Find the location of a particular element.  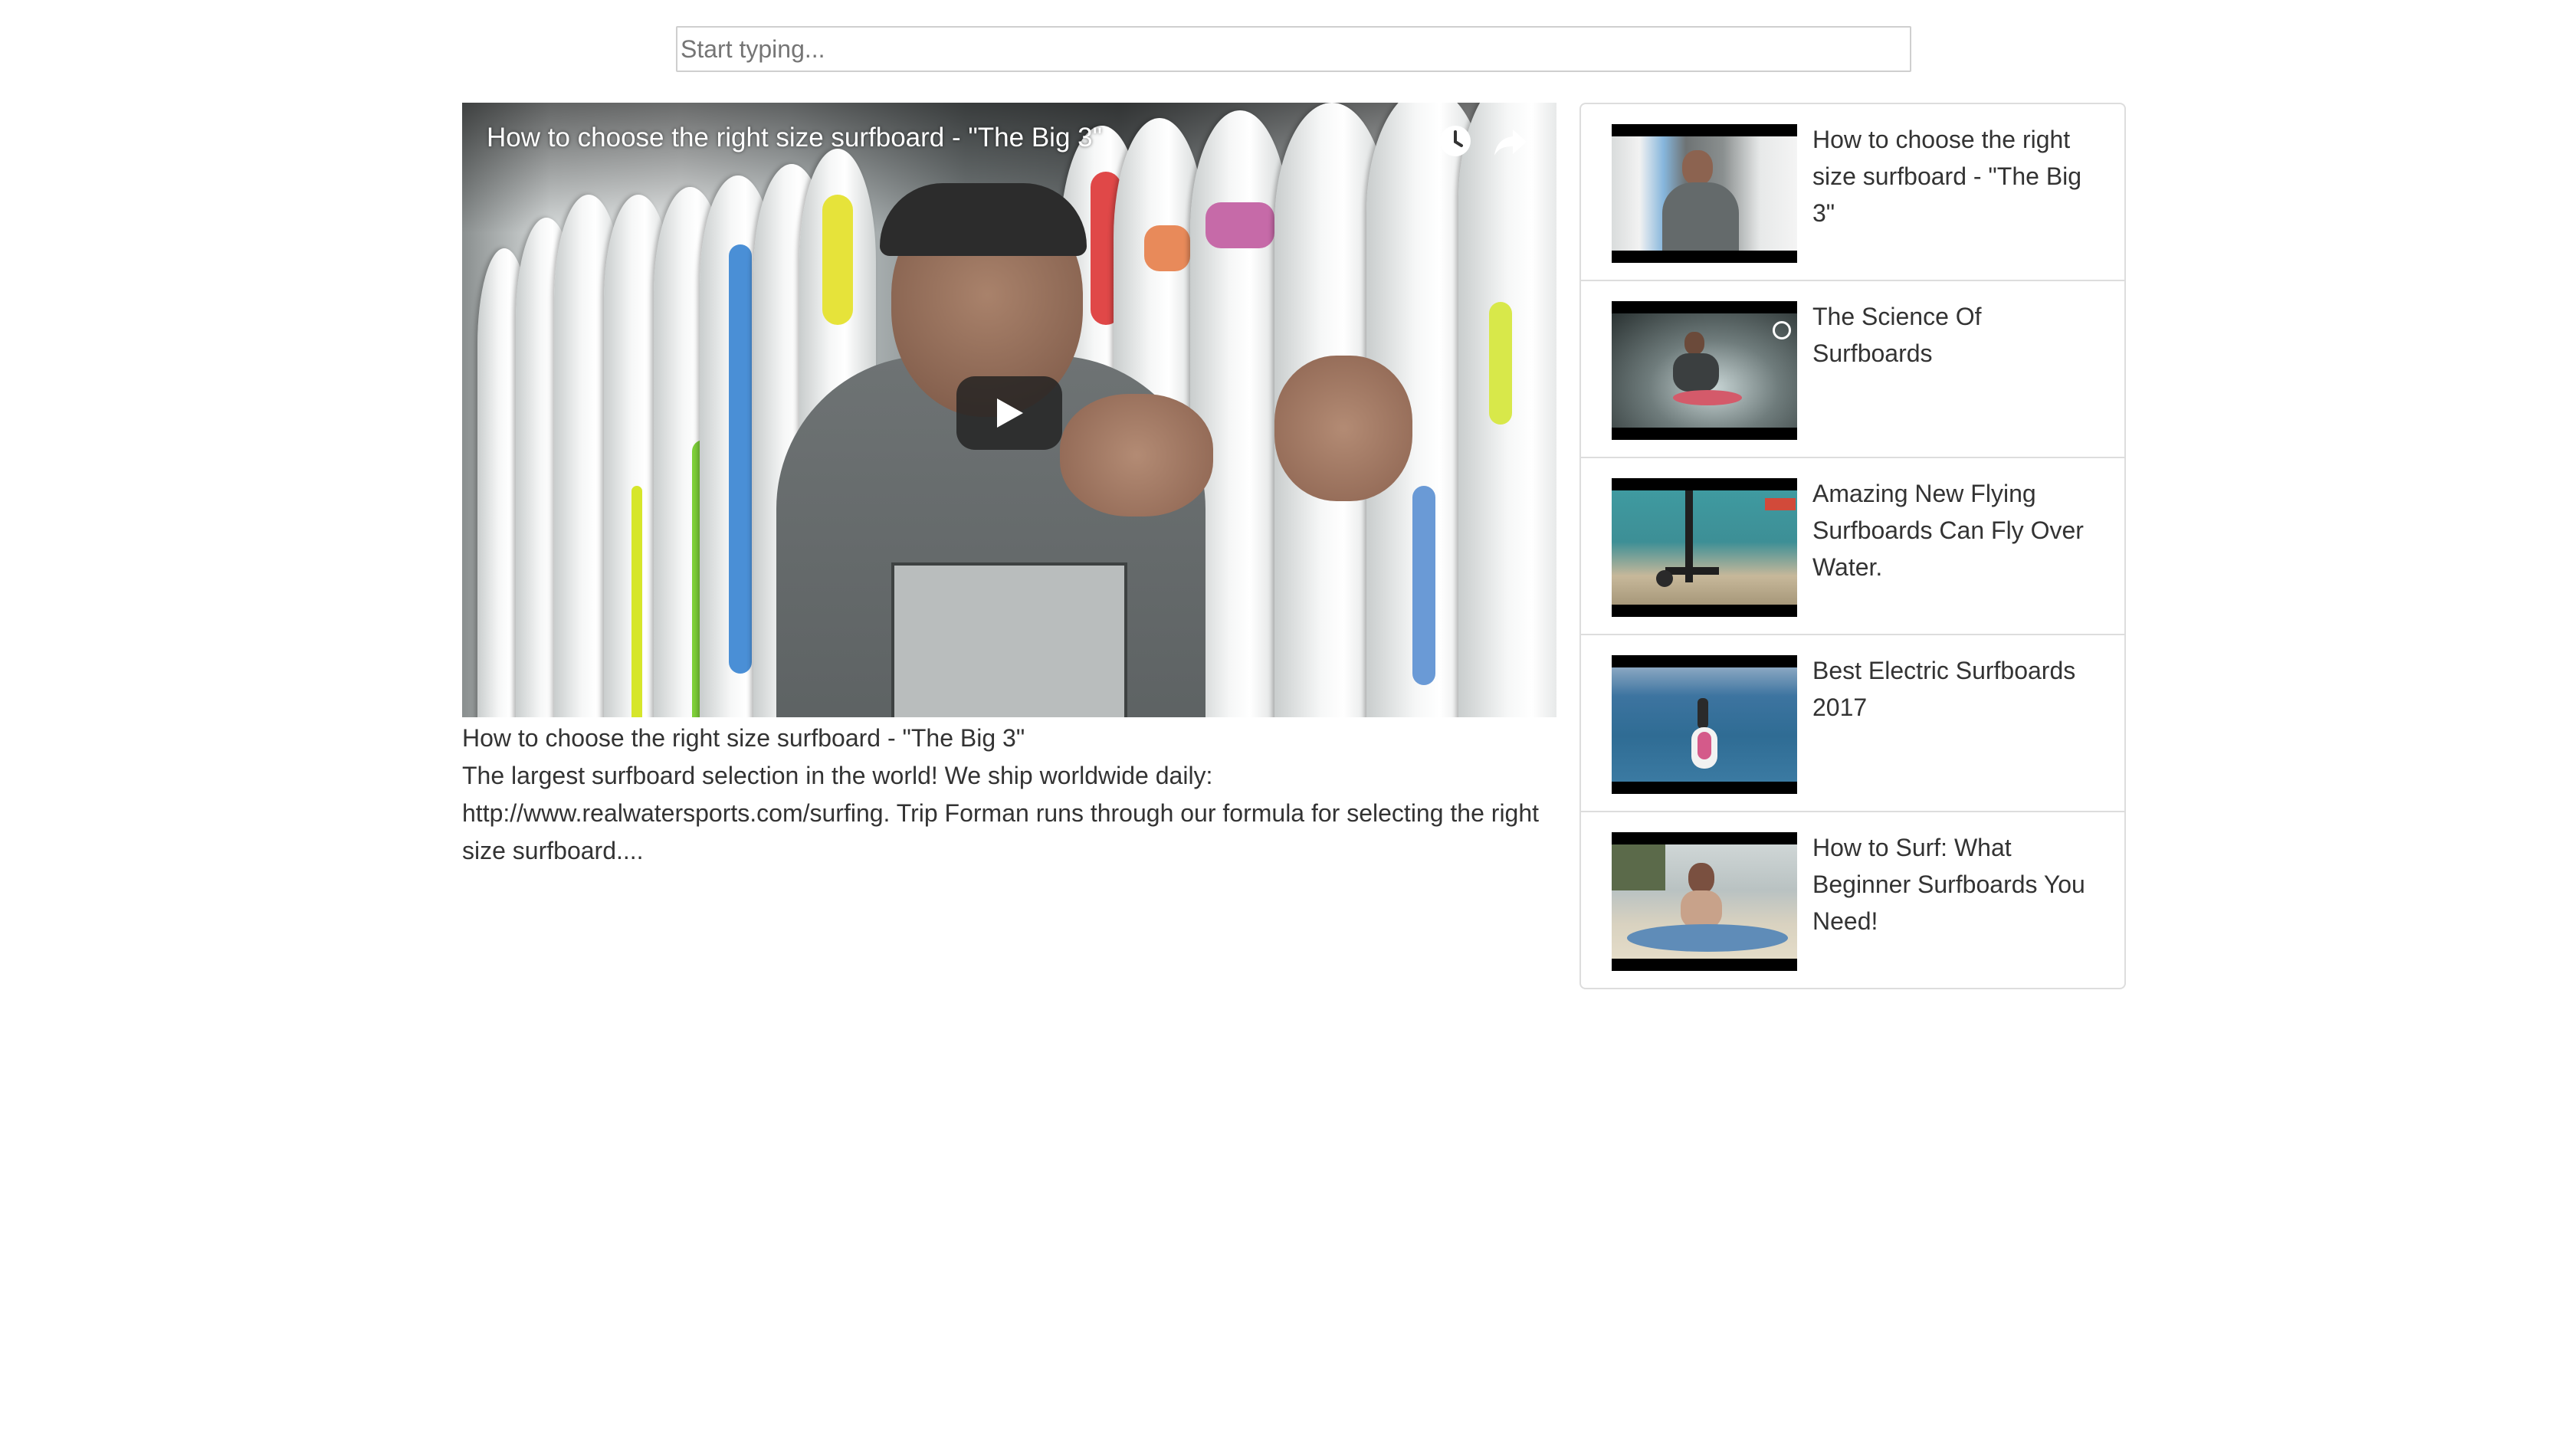

video-list-item: The Science Of Surfboards is located at coordinates (1852, 369).